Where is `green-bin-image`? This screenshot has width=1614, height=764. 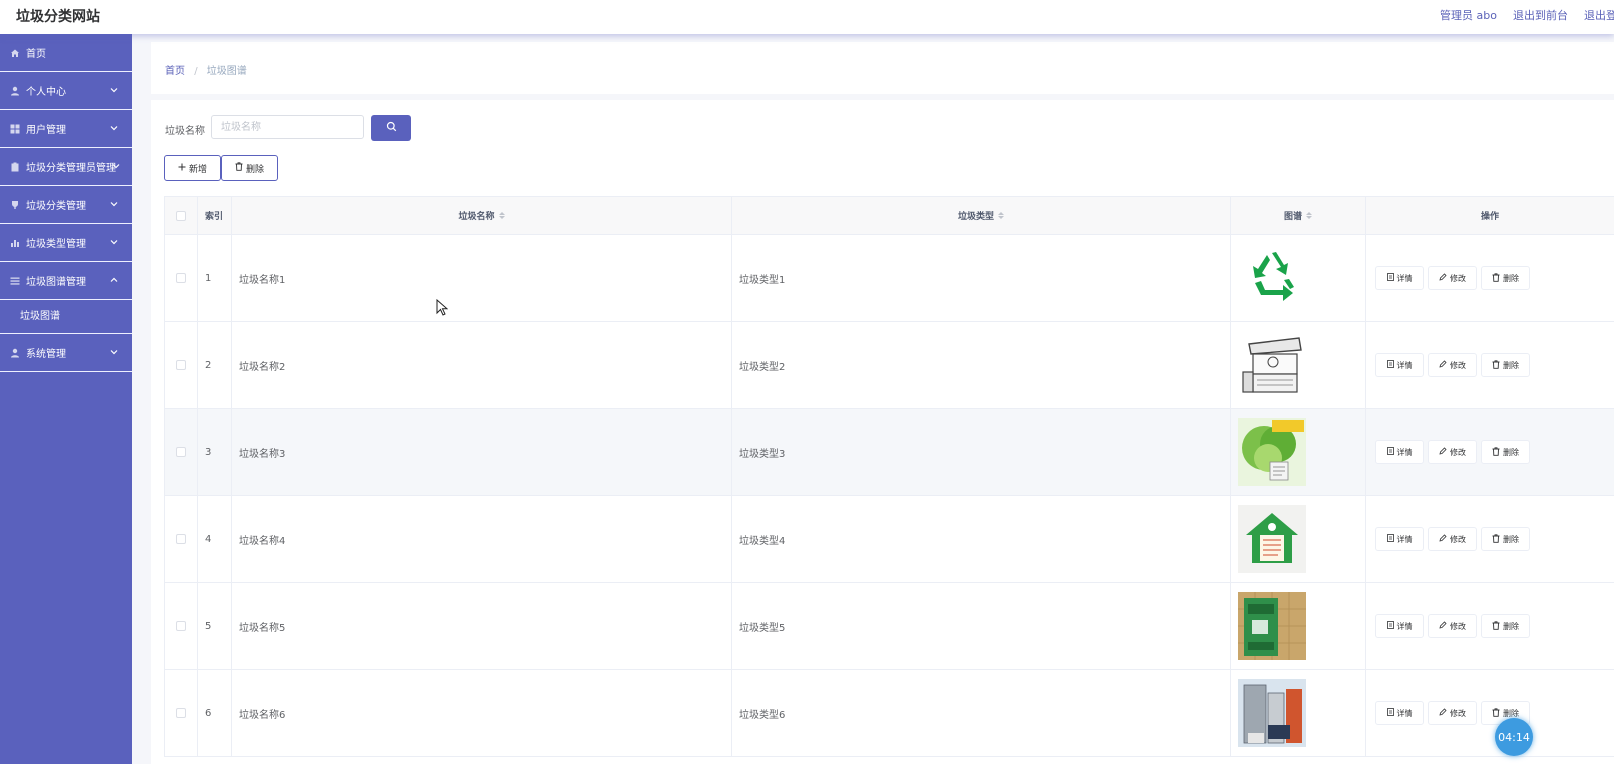 green-bin-image is located at coordinates (1272, 626).